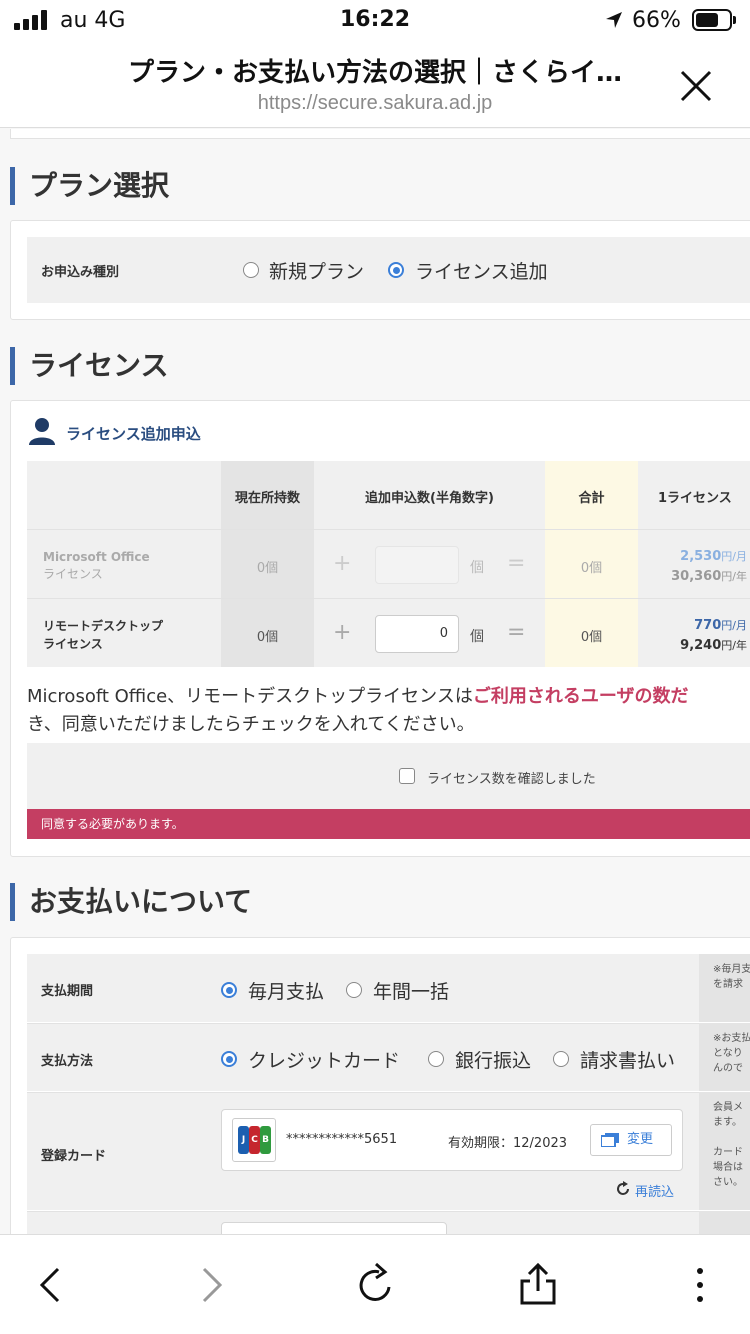  What do you see at coordinates (724, 1151) in the screenshot?
I see `card-note: 会員メ ます。 カード 場合は さい。` at bounding box center [724, 1151].